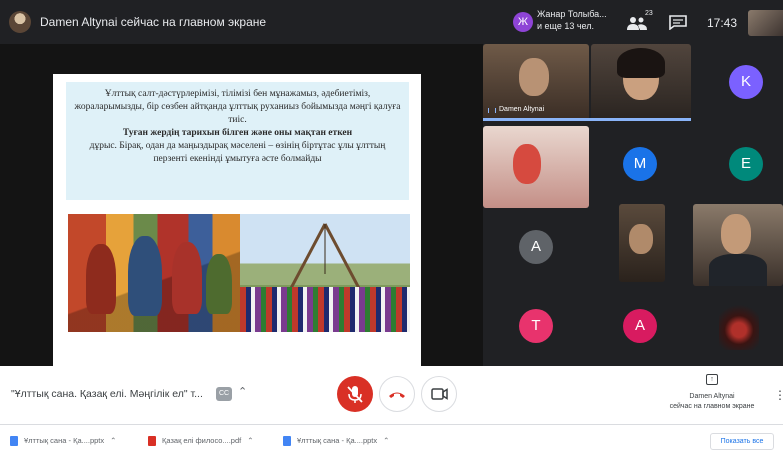 This screenshot has width=783, height=456. I want to click on raised-hand-notice: Жанар Толыба... и еще 13 чел., so click(572, 20).